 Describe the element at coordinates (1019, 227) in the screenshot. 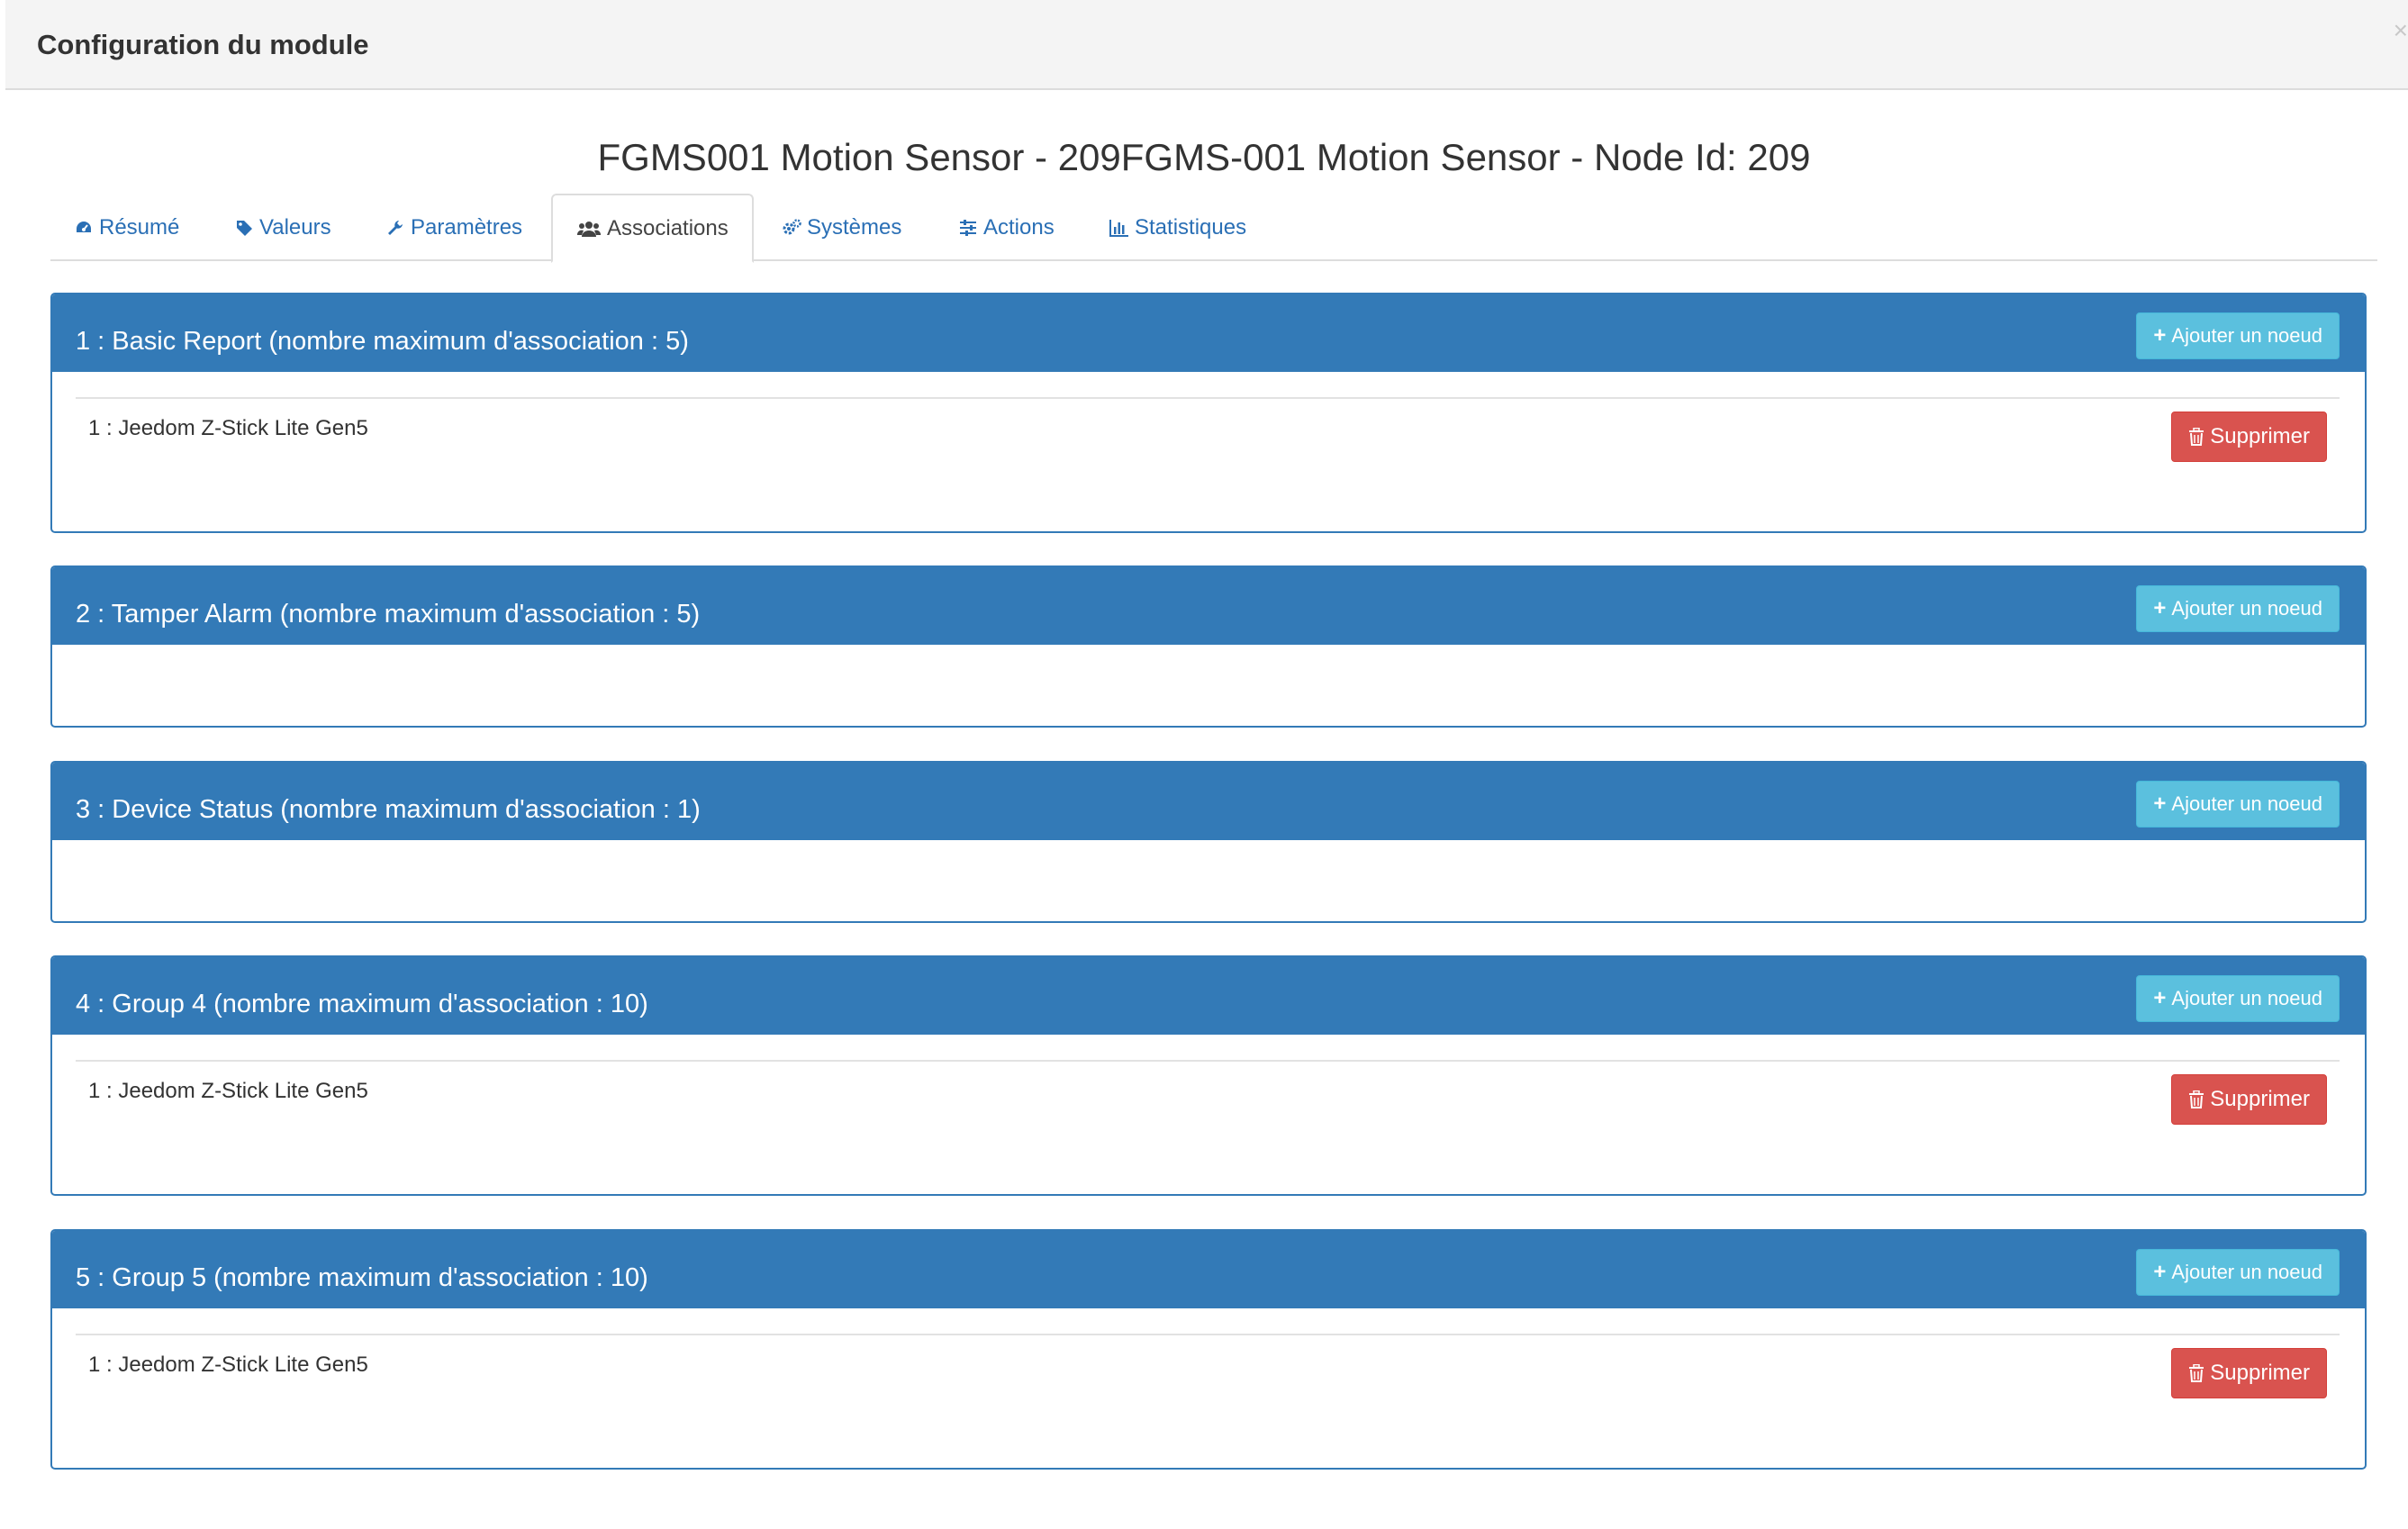

I see `tab-label: Actions` at that location.